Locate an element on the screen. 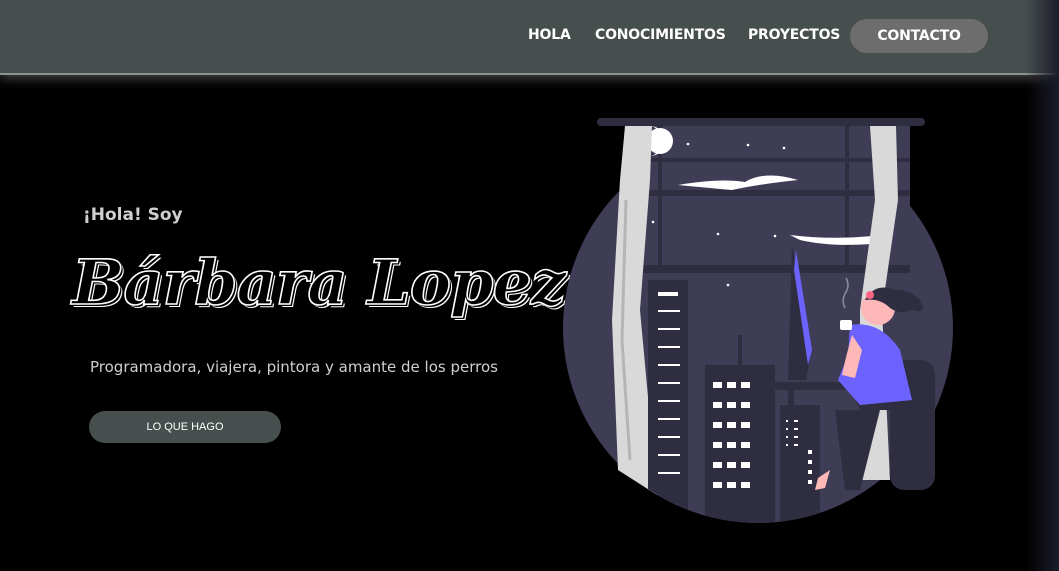 This screenshot has width=1059, height=571. top-navbar: HOLA CONOCIMIENTOS PROYECTOS CONTACTO is located at coordinates (529, 36).